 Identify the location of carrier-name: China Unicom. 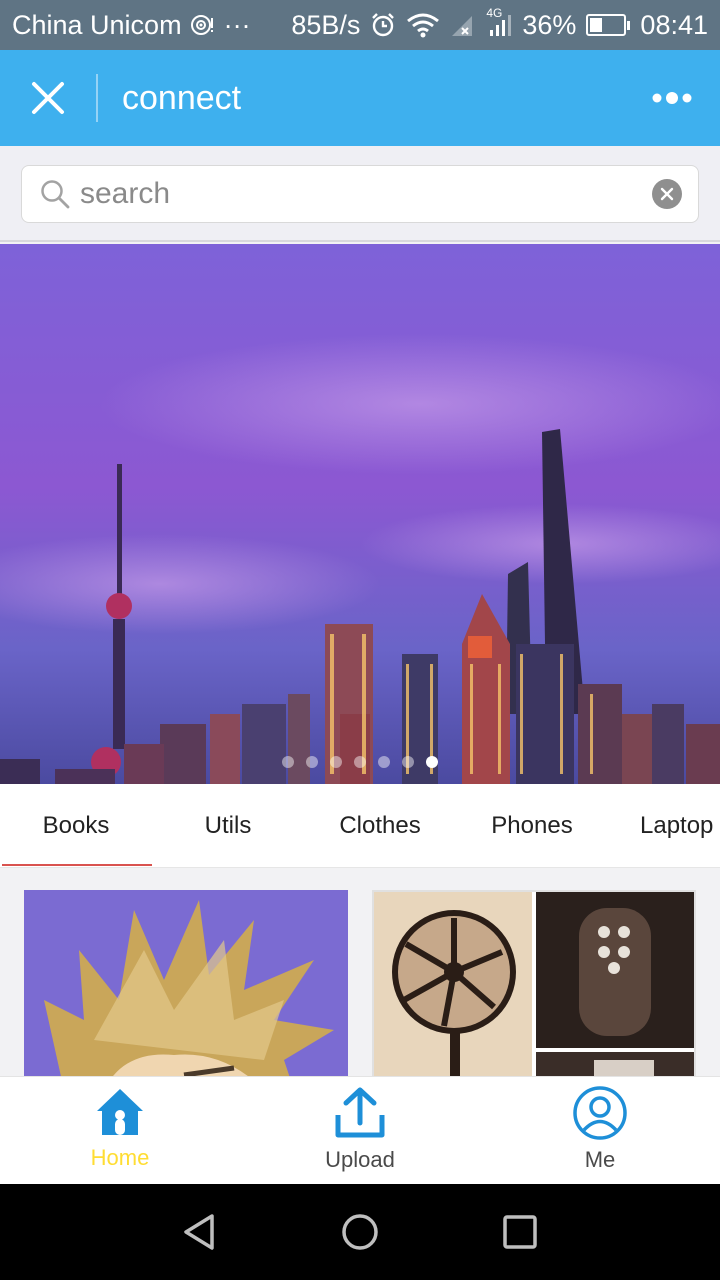
(97, 24).